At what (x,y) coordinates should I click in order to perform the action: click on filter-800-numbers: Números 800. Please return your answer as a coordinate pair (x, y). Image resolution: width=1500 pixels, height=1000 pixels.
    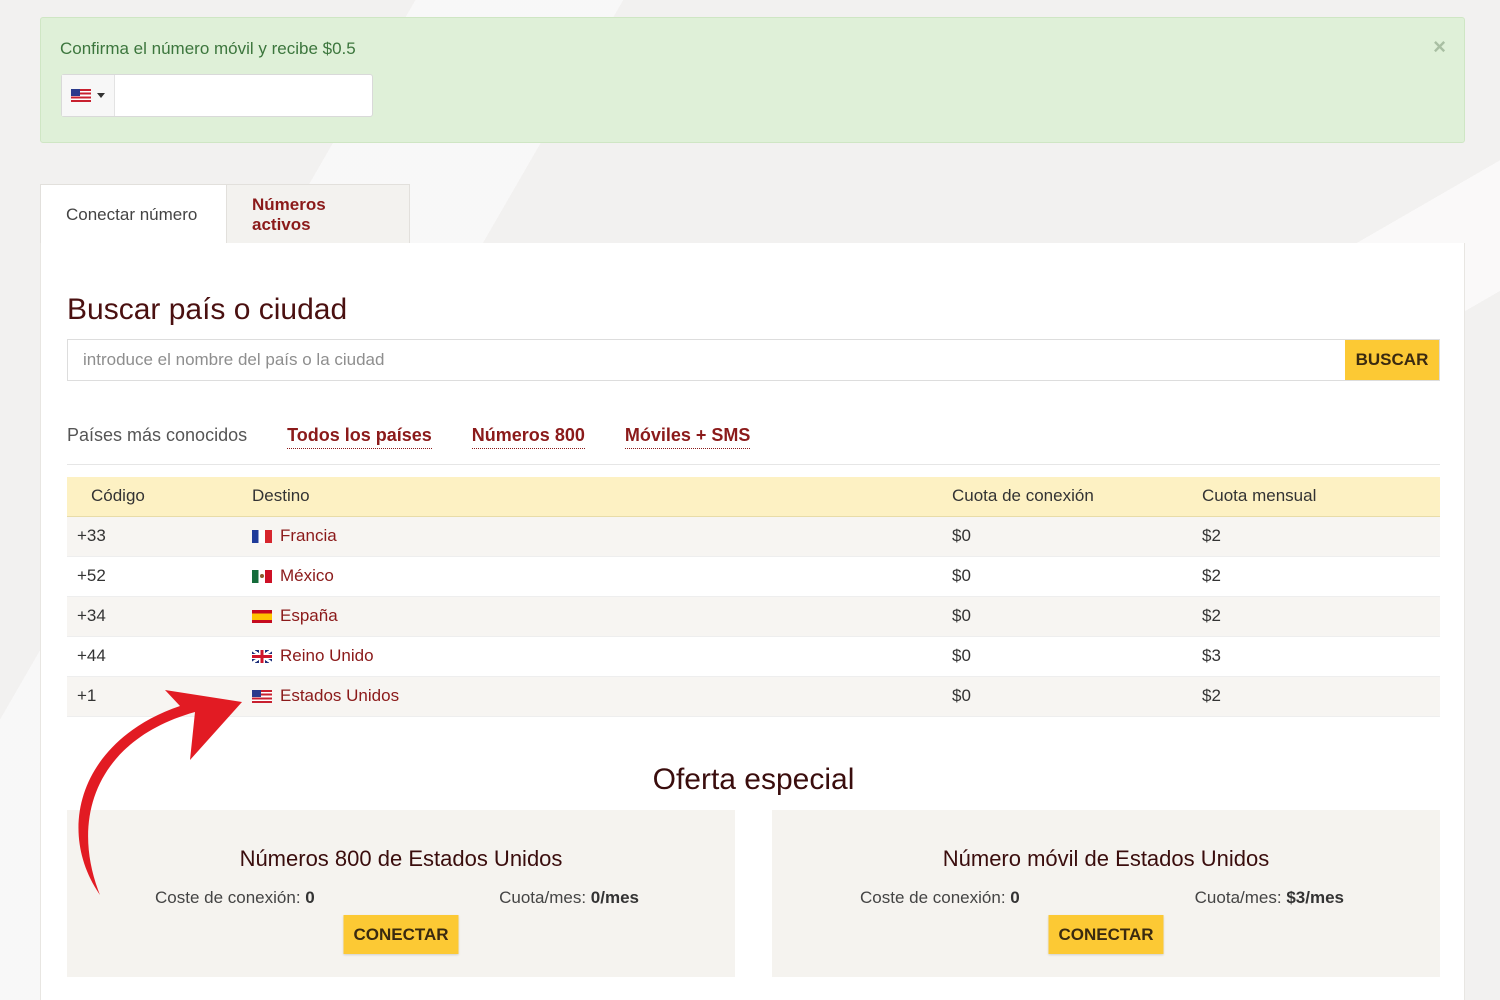
    Looking at the image, I should click on (528, 437).